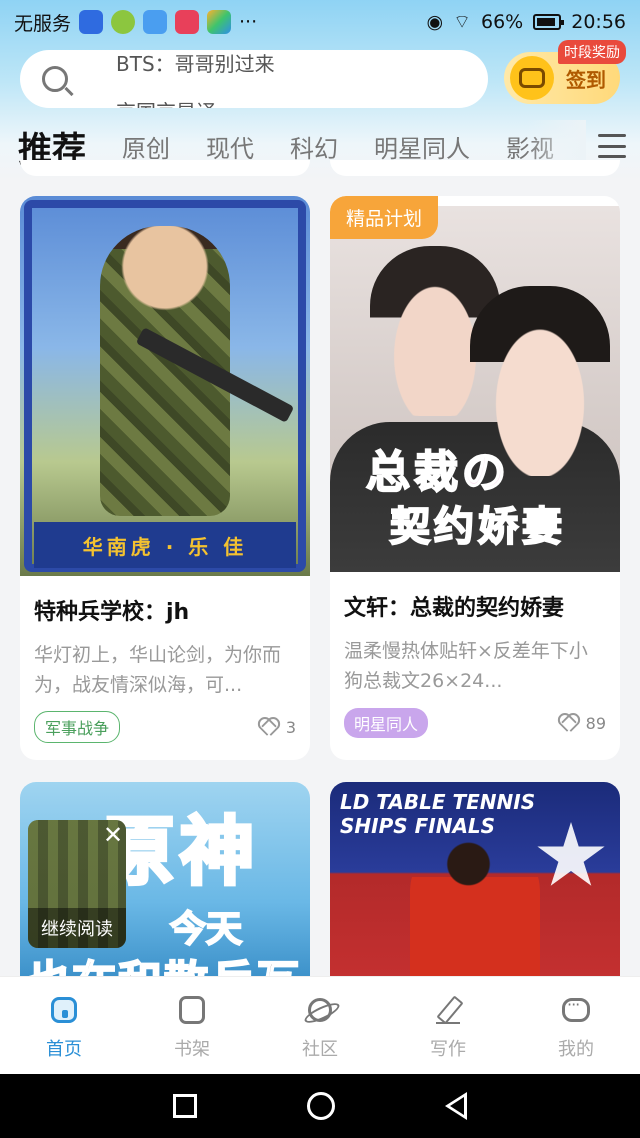  What do you see at coordinates (422, 146) in the screenshot?
I see `tab-celebrity-fanfic: 明星同人` at bounding box center [422, 146].